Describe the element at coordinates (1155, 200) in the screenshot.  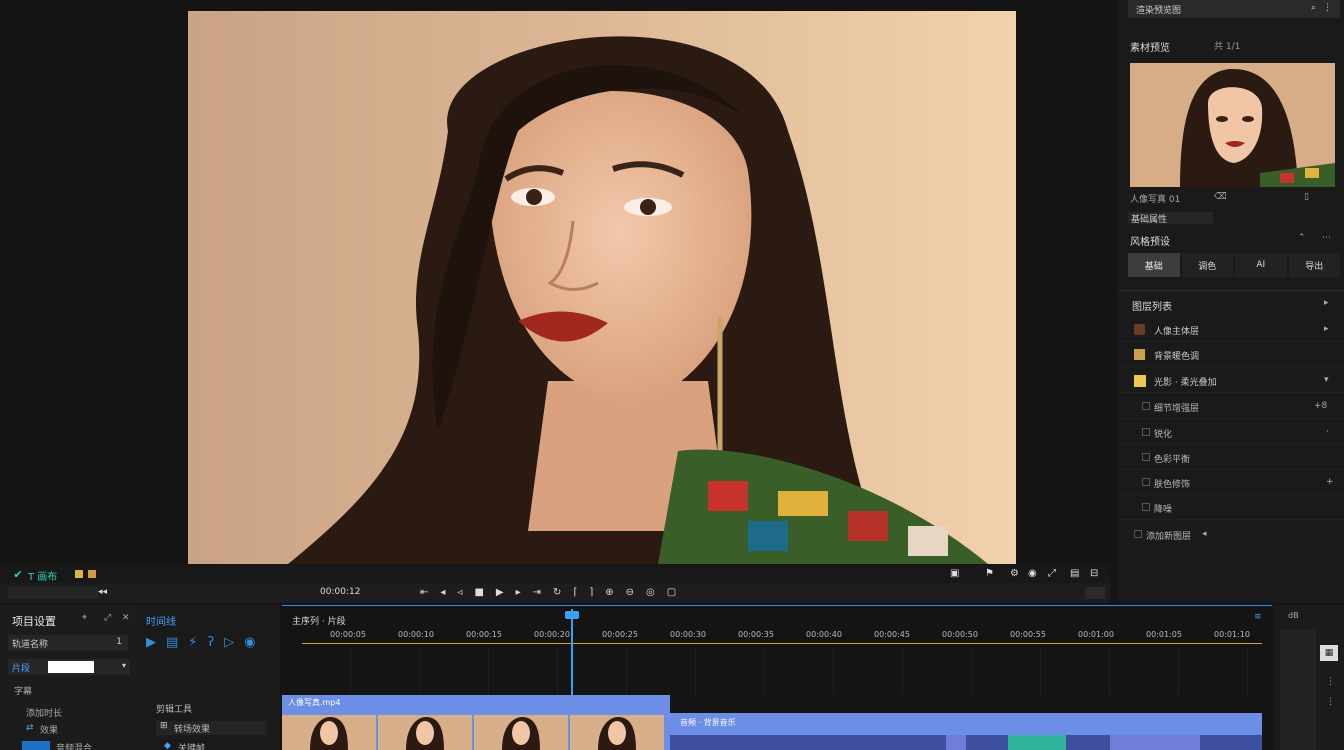
I see `media-caption: 人像写真 01` at that location.